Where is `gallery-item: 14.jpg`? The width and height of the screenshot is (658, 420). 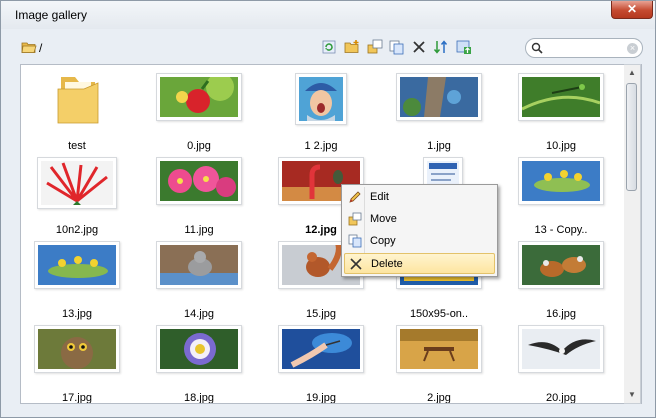
gallery-item: 14.jpg is located at coordinates (199, 282).